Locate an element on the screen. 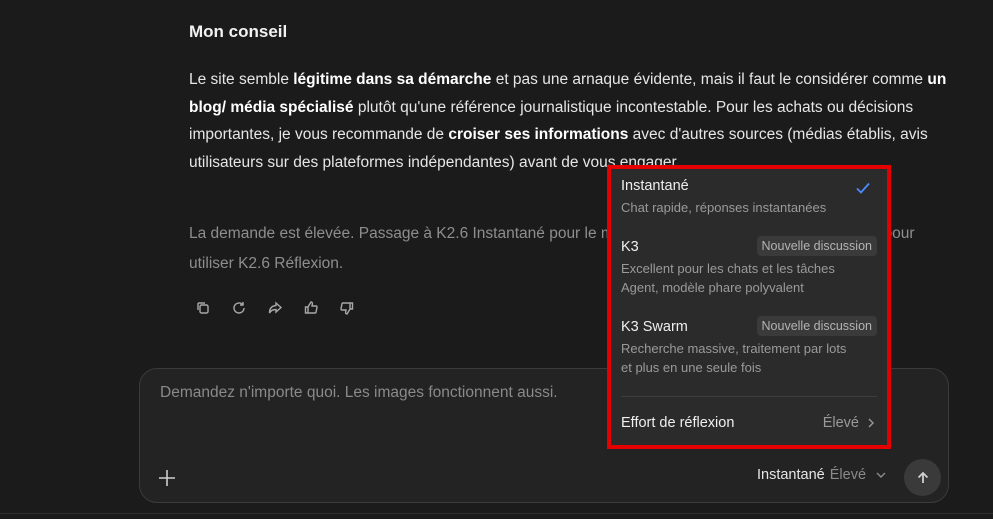 The image size is (993, 519). copy-button is located at coordinates (203, 308).